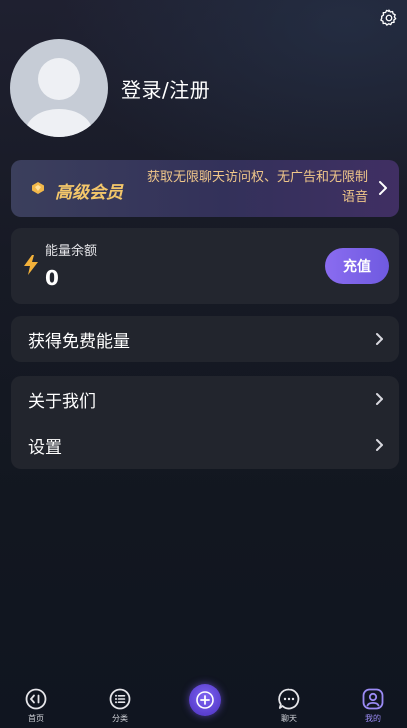 The height and width of the screenshot is (728, 407). Describe the element at coordinates (89, 193) in the screenshot. I see `vip-title: 高级会员` at that location.